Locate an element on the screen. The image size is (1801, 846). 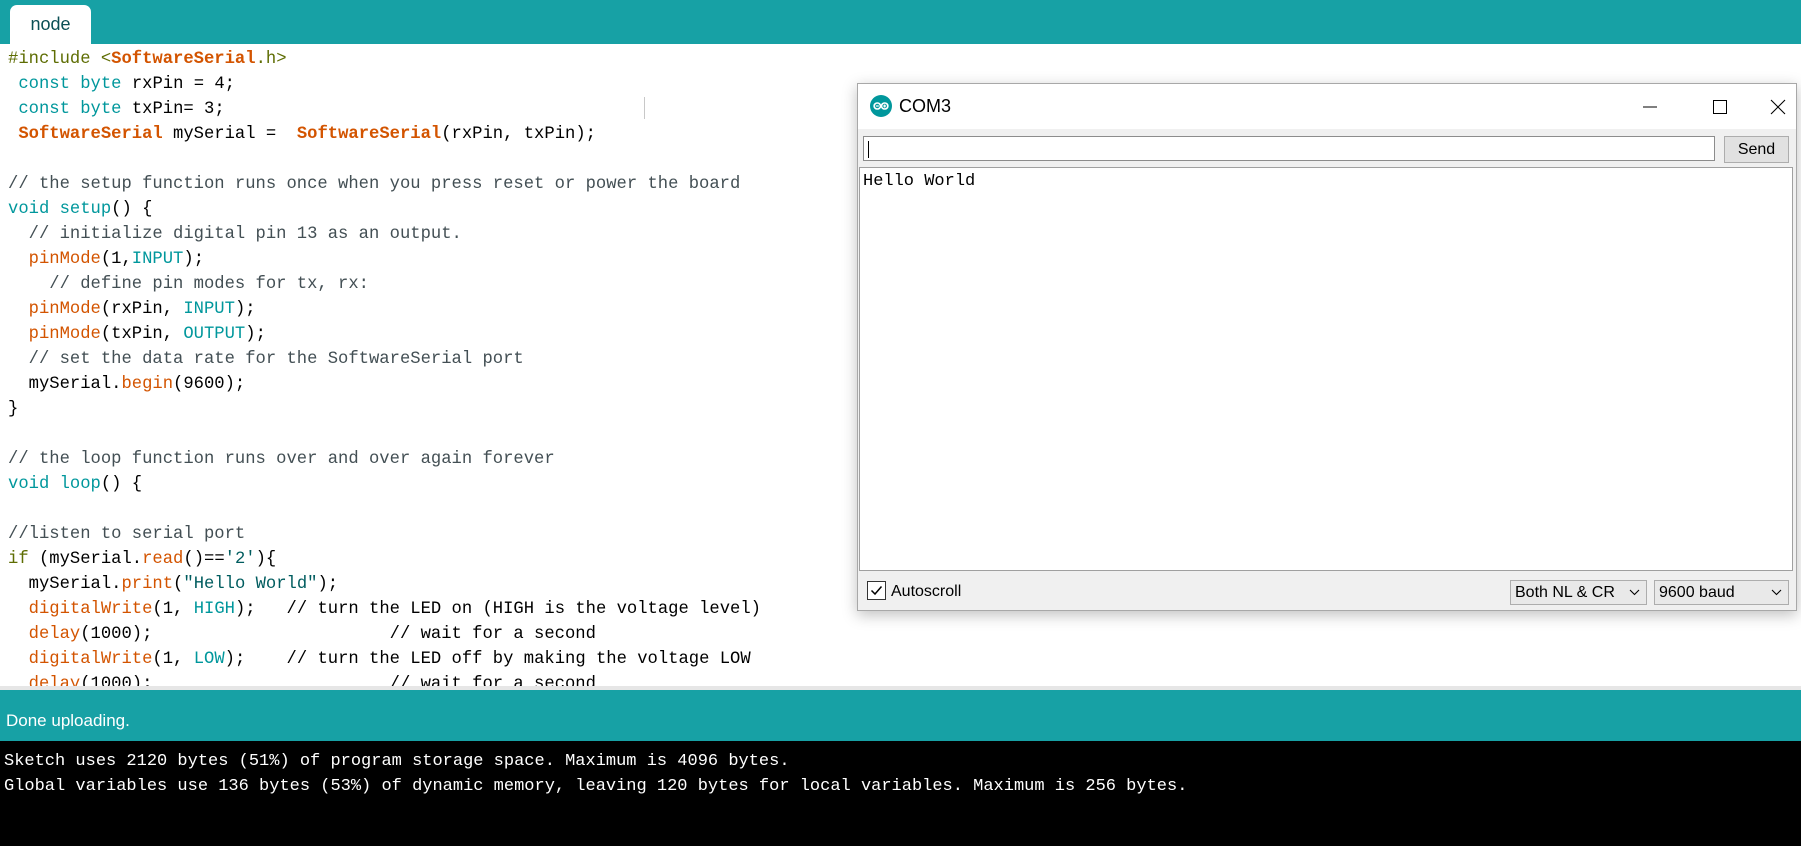
code-token: print is located at coordinates (147, 584).